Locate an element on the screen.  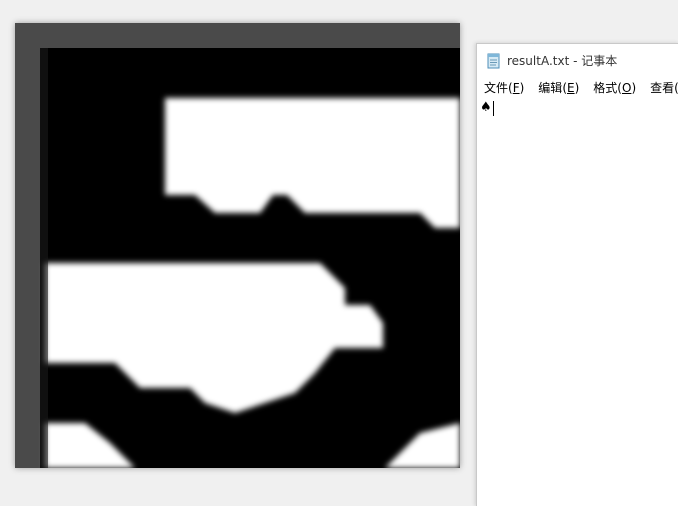
menu-format: 格式(O) is located at coordinates (614, 87).